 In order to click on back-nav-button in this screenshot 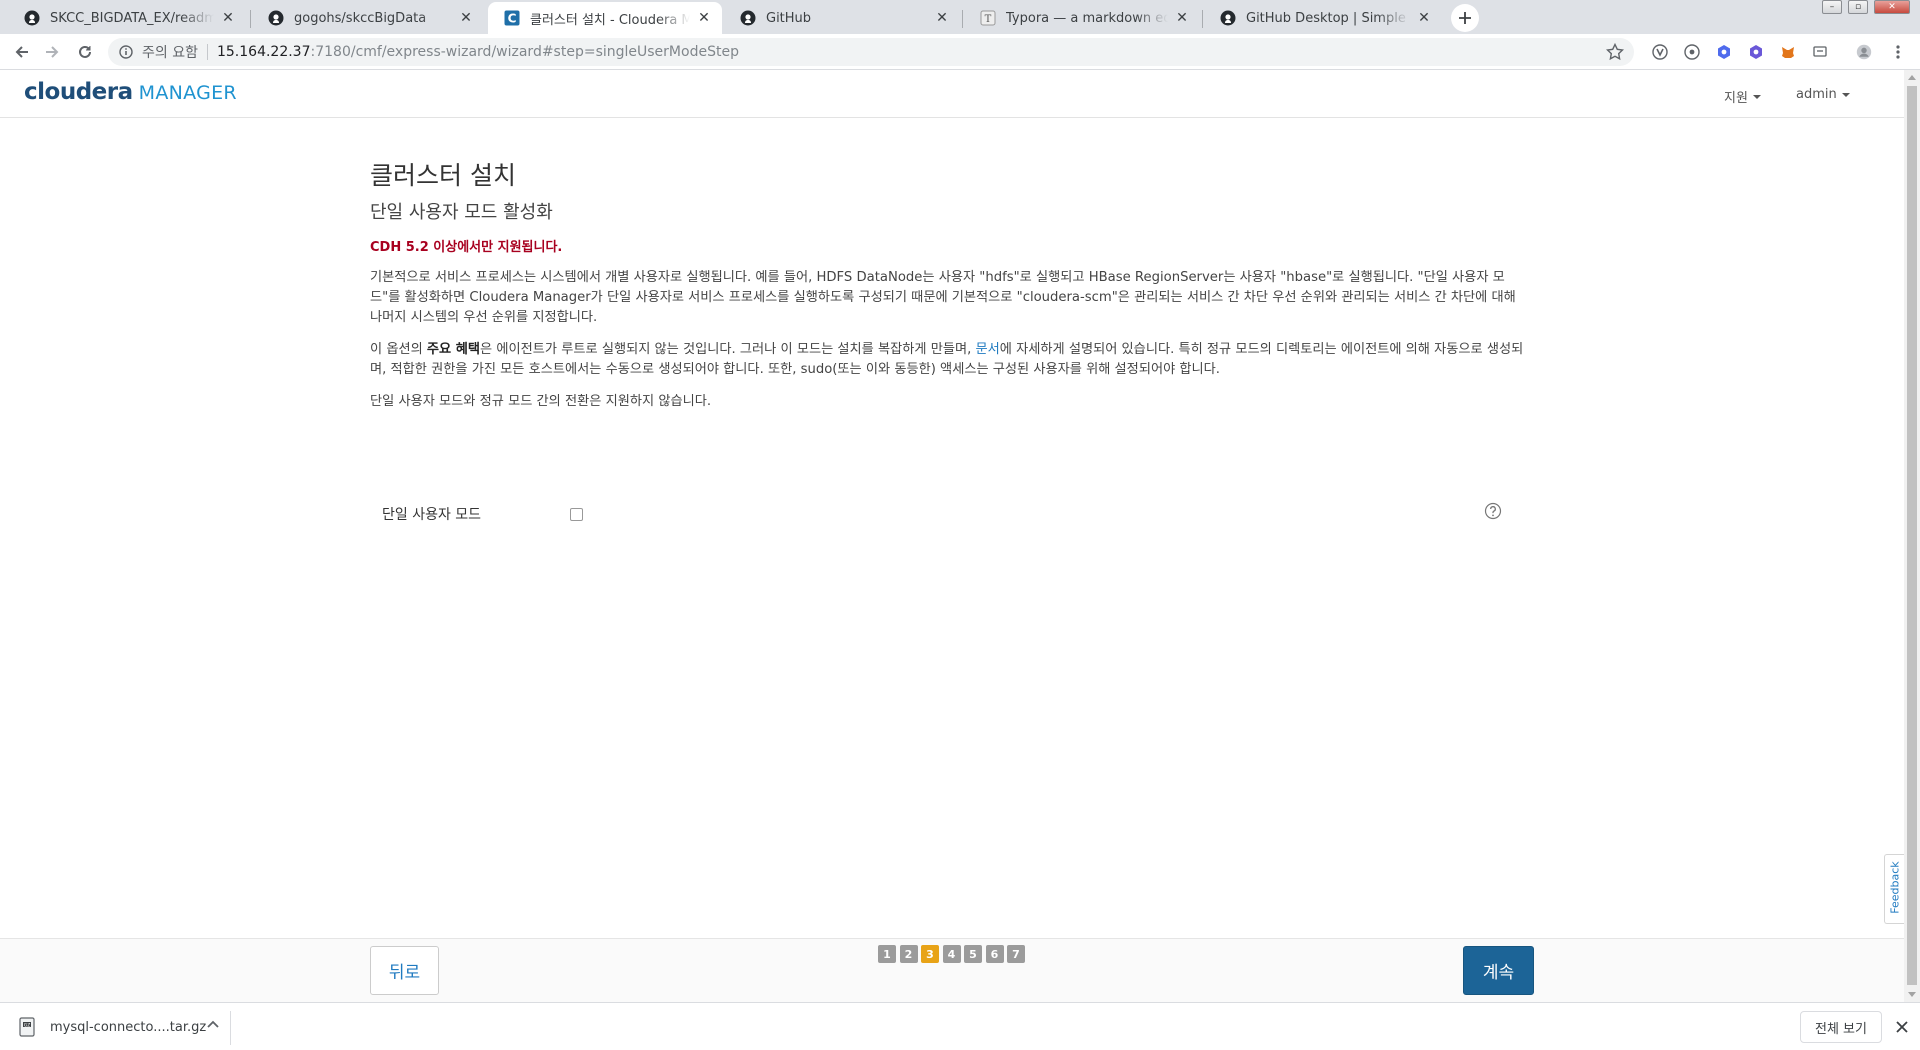, I will do `click(22, 52)`.